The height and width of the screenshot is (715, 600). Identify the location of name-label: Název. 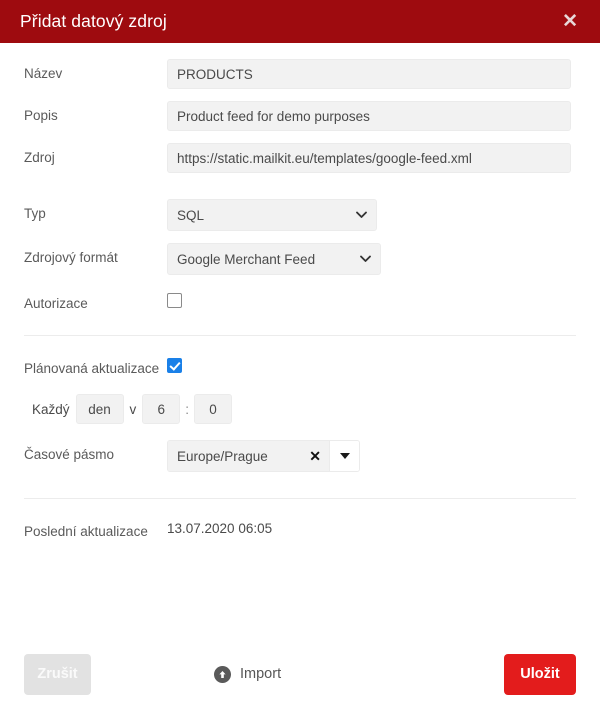
(43, 73).